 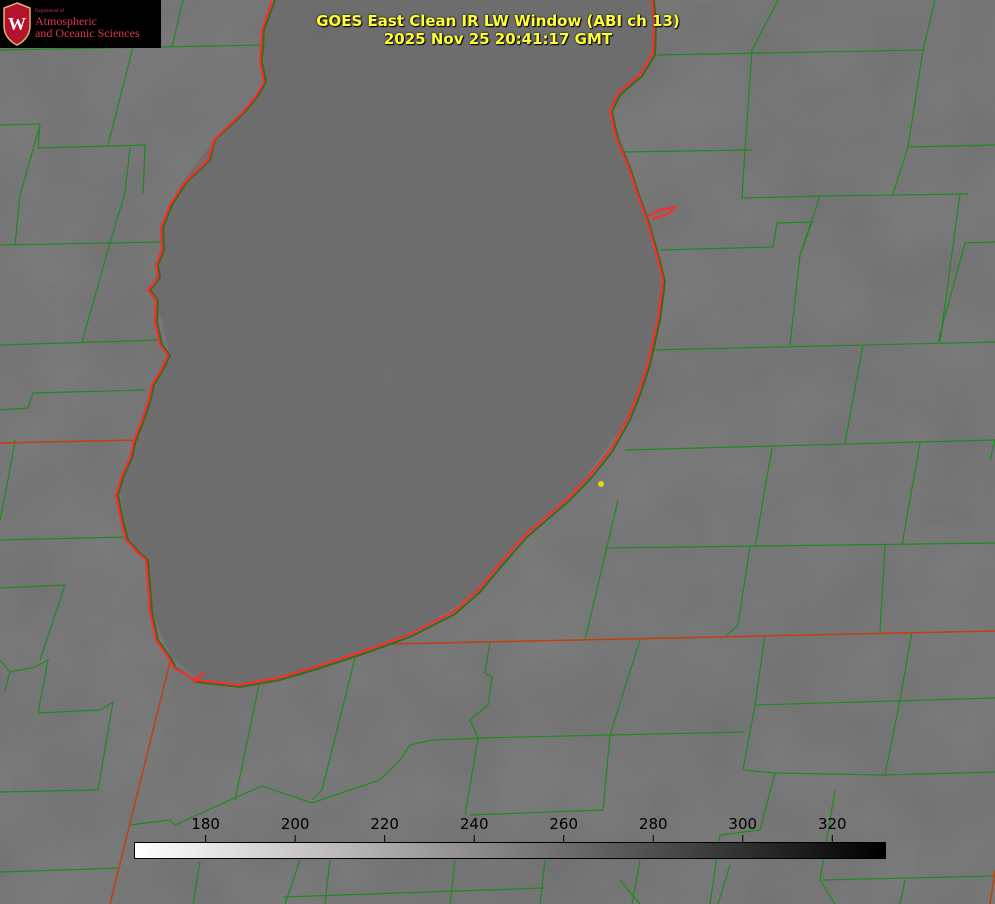 What do you see at coordinates (510, 850) in the screenshot?
I see `temperature-colorbar` at bounding box center [510, 850].